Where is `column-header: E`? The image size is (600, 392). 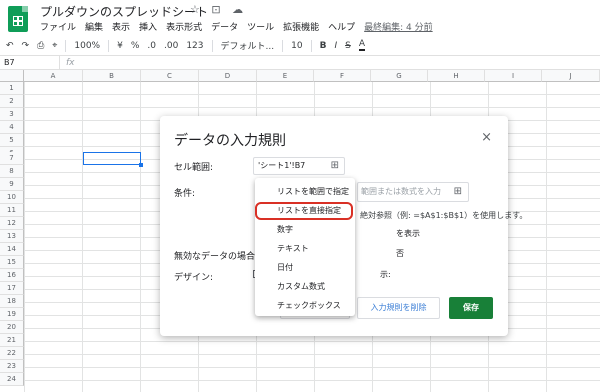
column-header: E is located at coordinates (285, 76).